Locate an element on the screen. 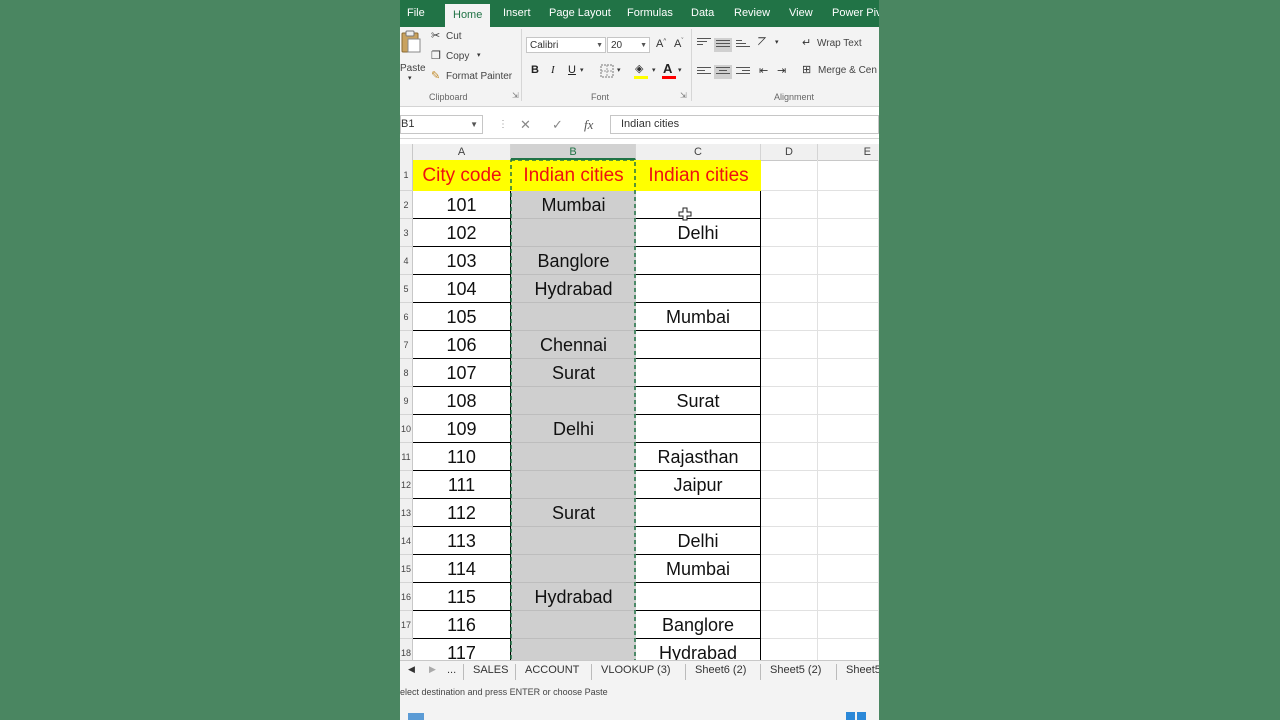 The height and width of the screenshot is (720, 1280). cell-c: Surat is located at coordinates (698, 401).